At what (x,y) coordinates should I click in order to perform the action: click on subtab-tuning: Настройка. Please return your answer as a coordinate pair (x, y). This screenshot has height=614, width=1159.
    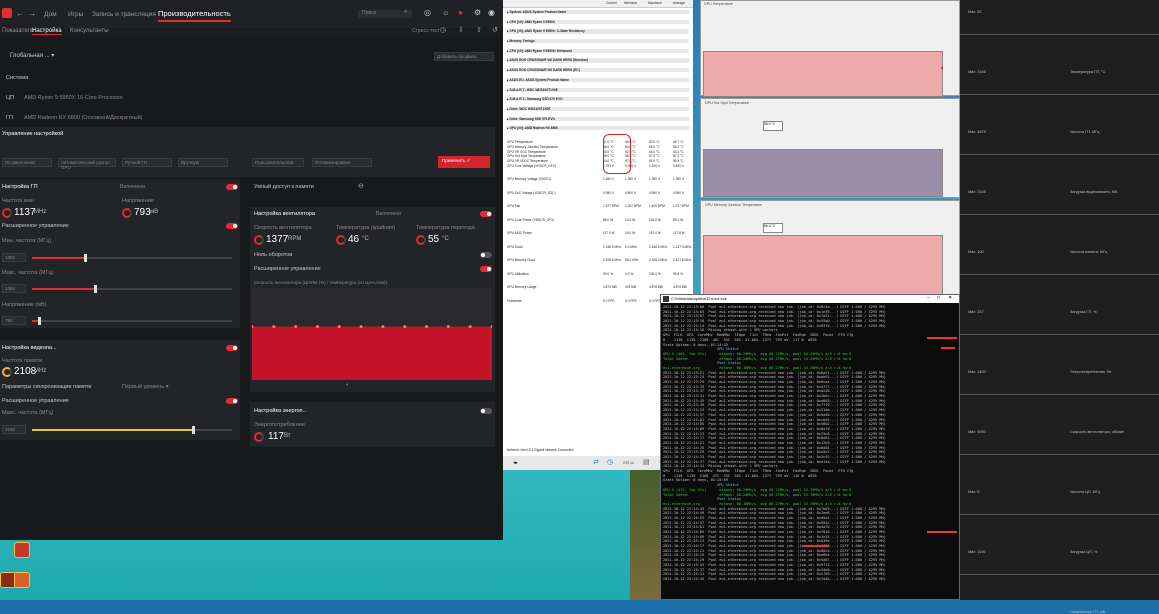
    Looking at the image, I should click on (47, 31).